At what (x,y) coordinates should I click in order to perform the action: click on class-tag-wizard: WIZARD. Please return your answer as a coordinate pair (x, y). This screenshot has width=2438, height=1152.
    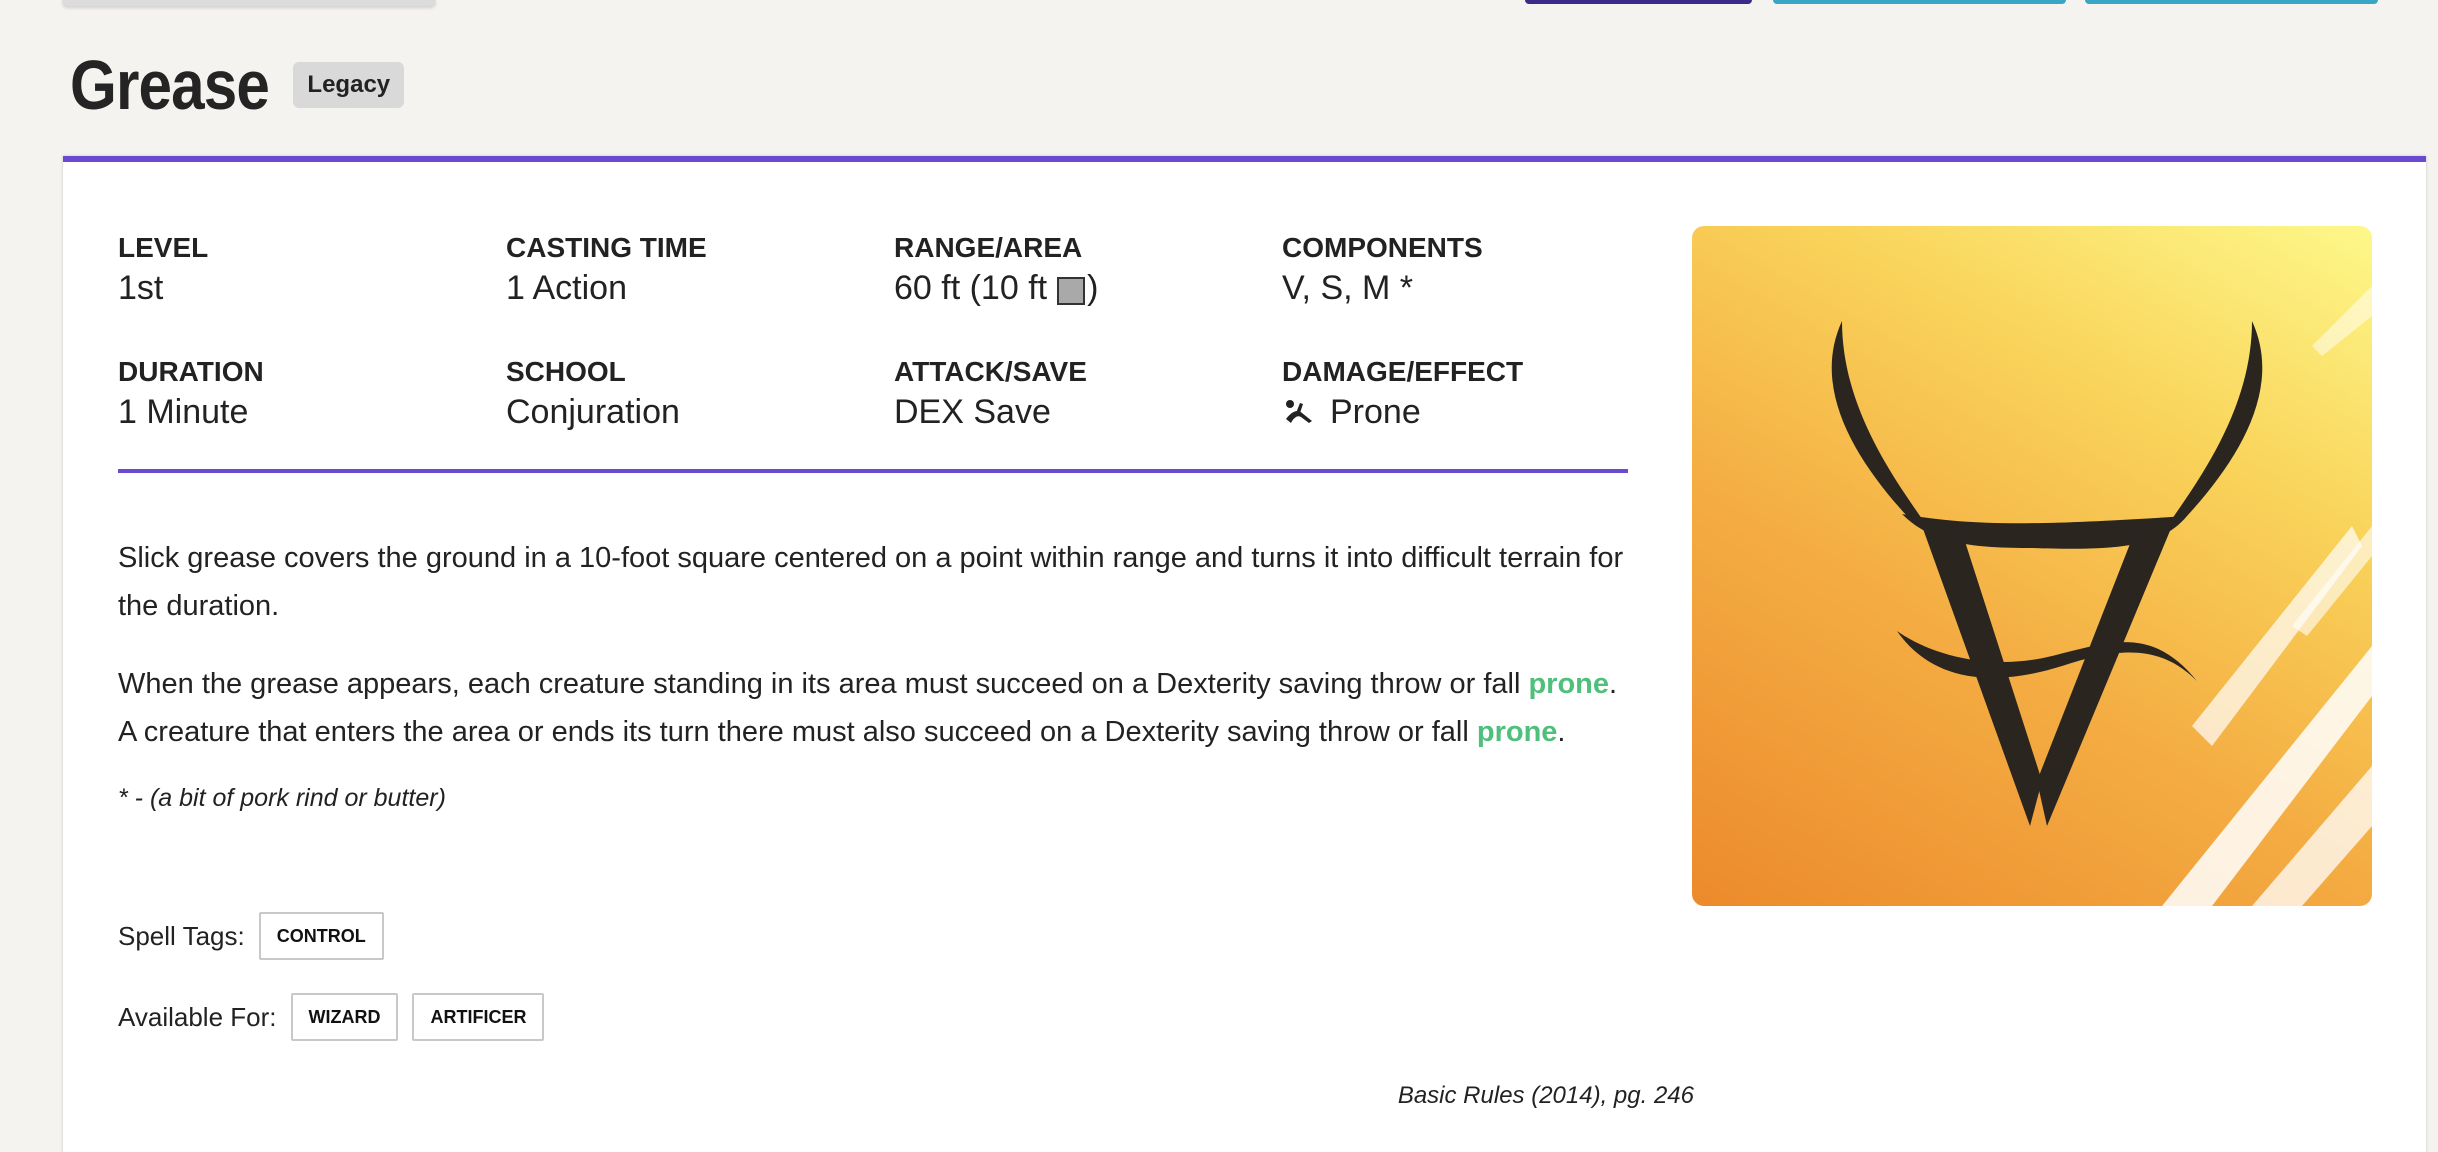
    Looking at the image, I should click on (344, 1017).